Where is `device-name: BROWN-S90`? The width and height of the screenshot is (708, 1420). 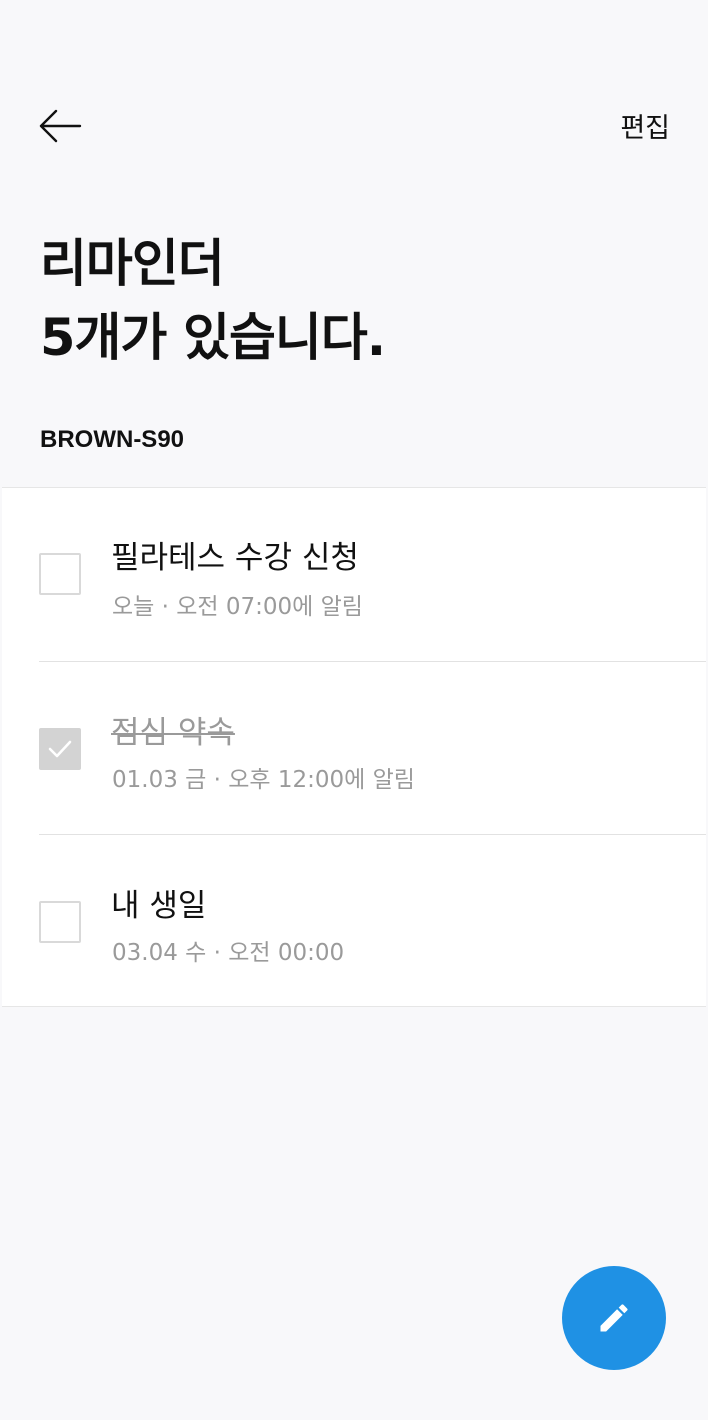 device-name: BROWN-S90 is located at coordinates (112, 439).